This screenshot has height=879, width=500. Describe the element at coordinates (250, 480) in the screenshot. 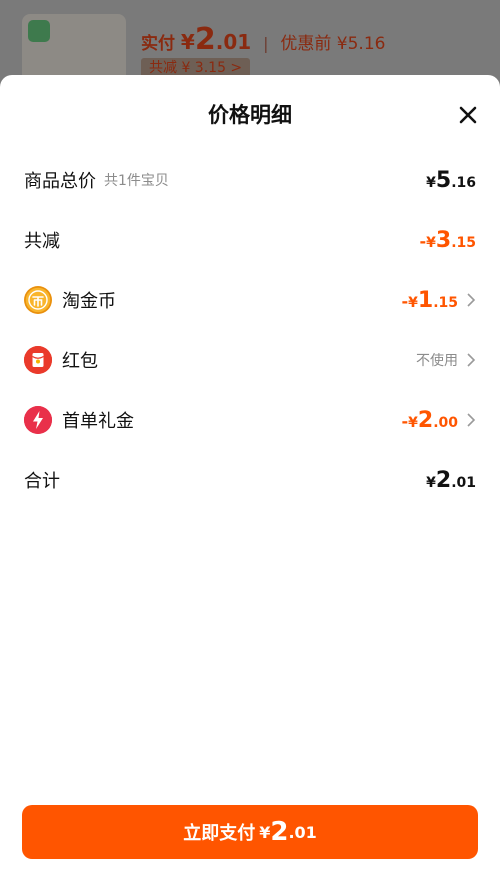

I see `row-sum: 合计 ¥2.01` at that location.